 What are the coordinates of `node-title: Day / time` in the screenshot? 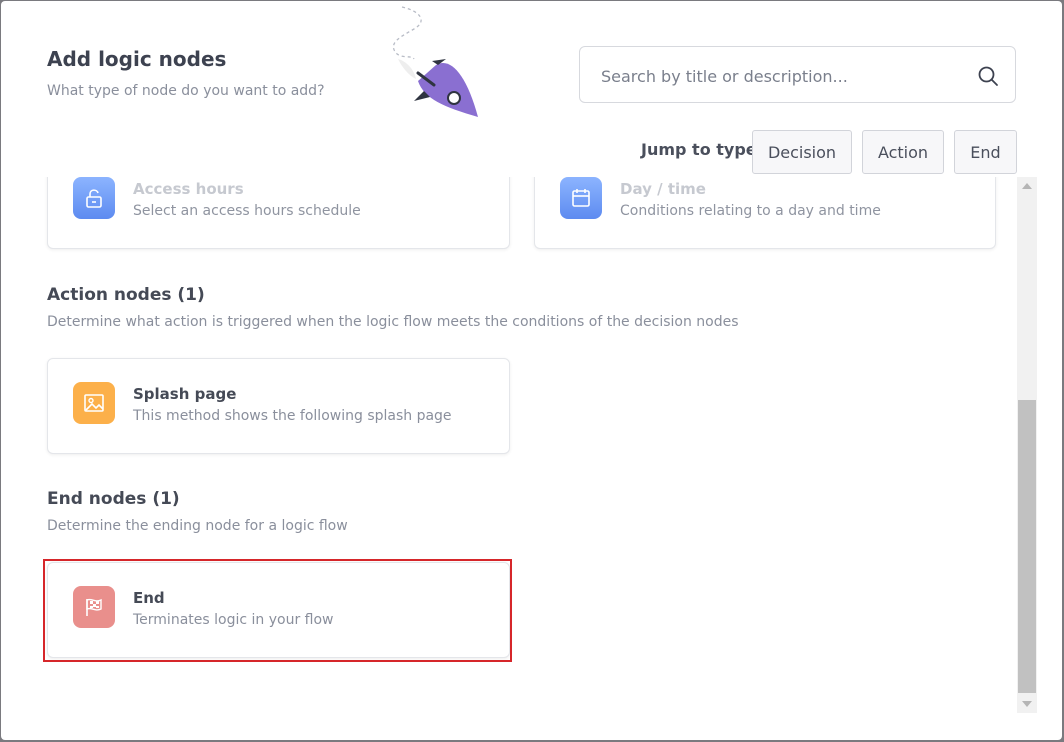 It's located at (663, 189).